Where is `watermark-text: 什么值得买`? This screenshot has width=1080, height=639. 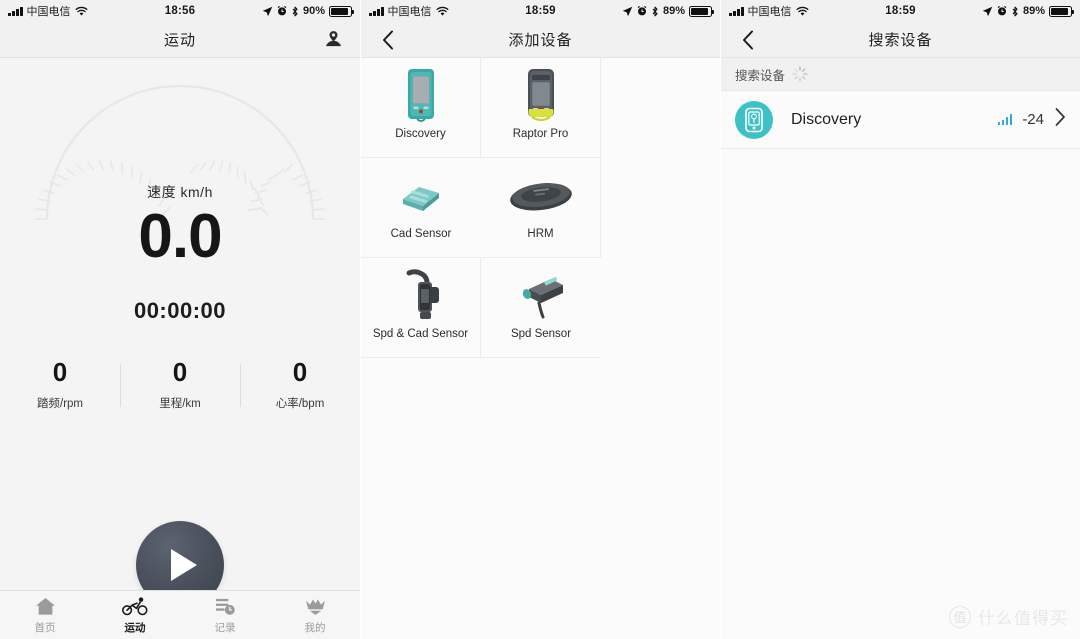
watermark-text: 什么值得买 is located at coordinates (1023, 618).